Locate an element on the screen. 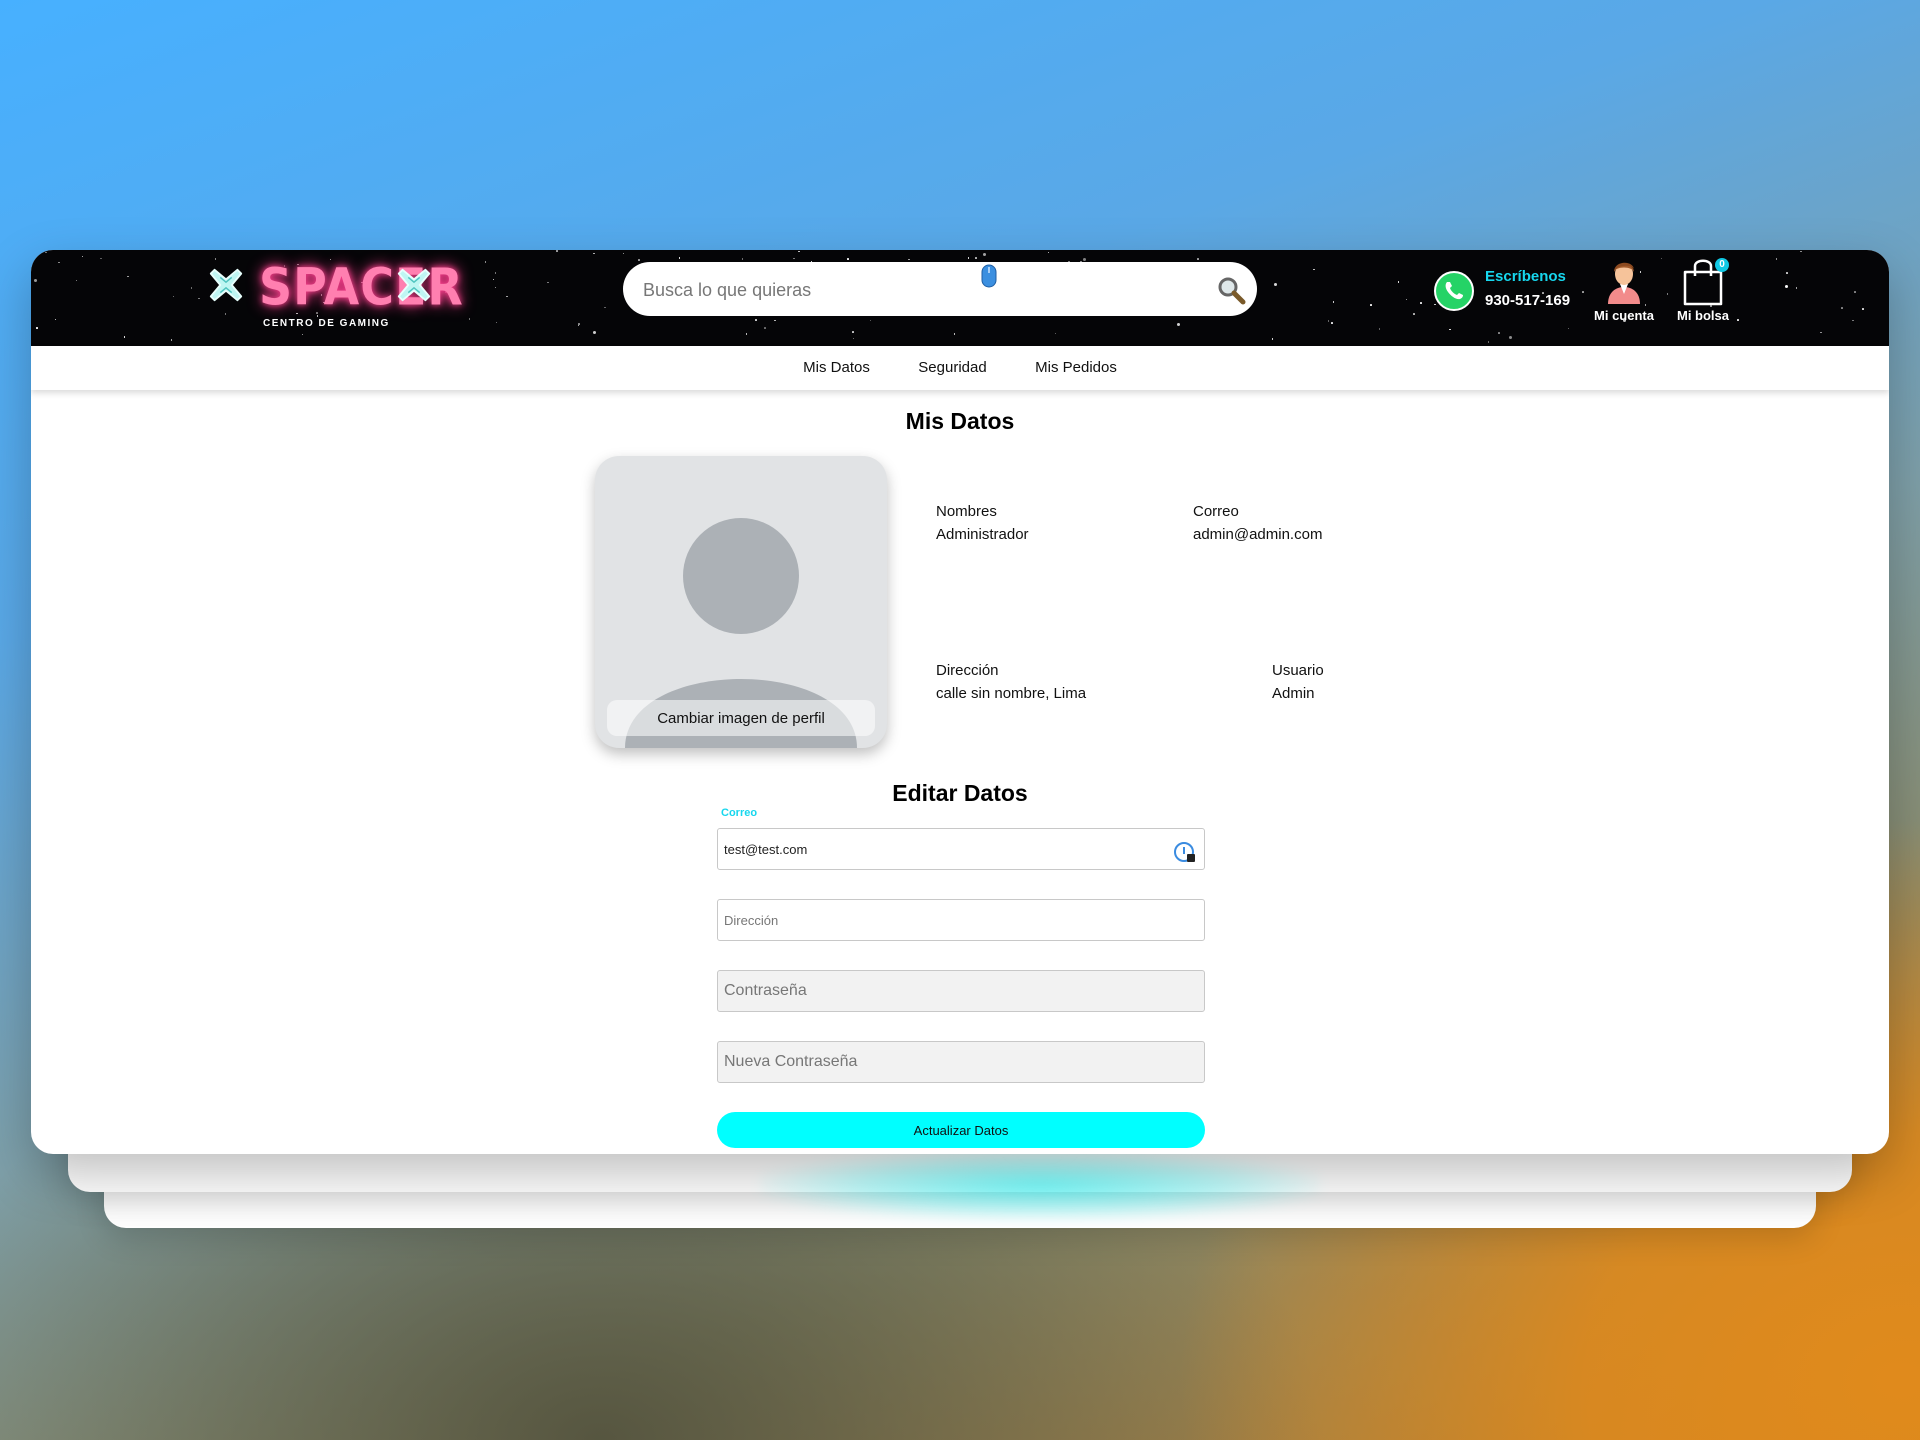 The height and width of the screenshot is (1440, 1920). whatsapp-icon is located at coordinates (1454, 291).